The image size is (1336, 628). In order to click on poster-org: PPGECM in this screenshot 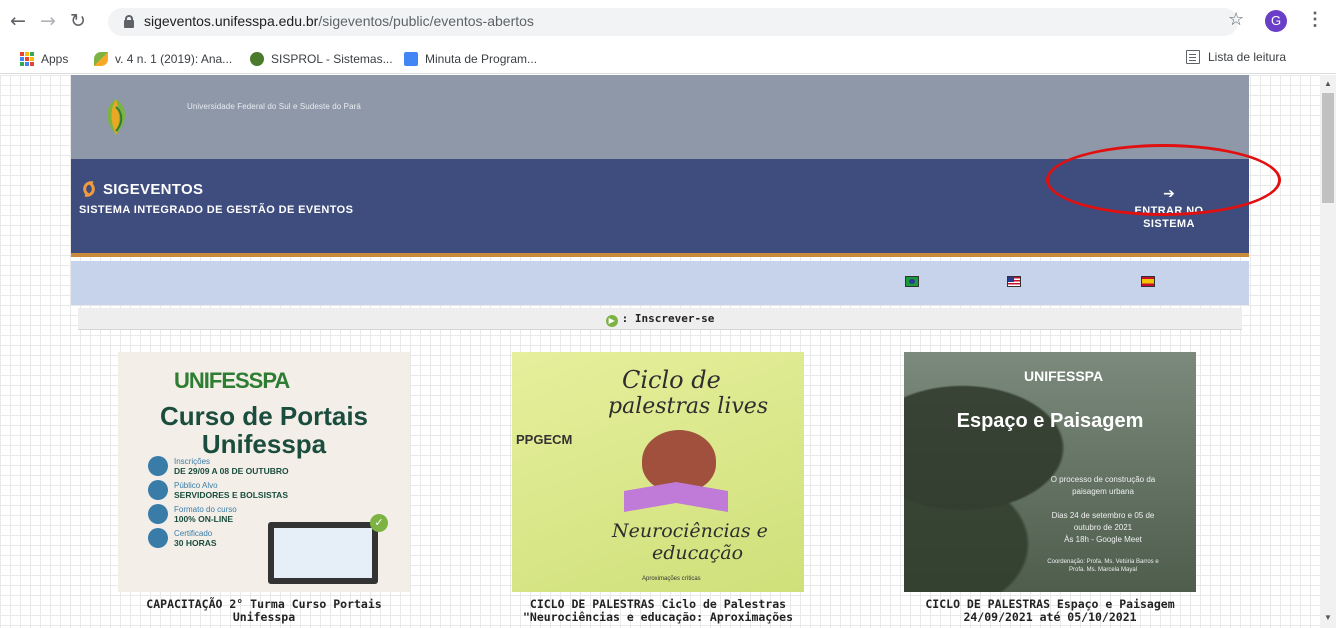, I will do `click(544, 439)`.